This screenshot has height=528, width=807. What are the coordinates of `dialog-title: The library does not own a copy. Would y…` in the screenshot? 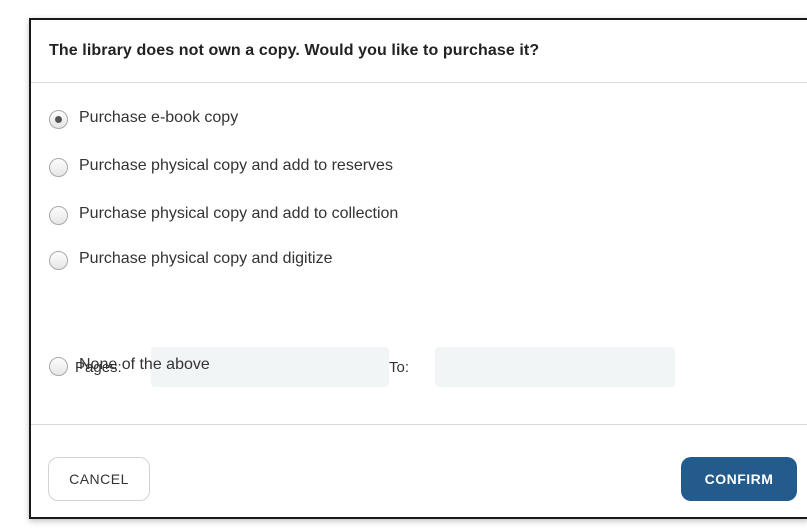 It's located at (294, 50).